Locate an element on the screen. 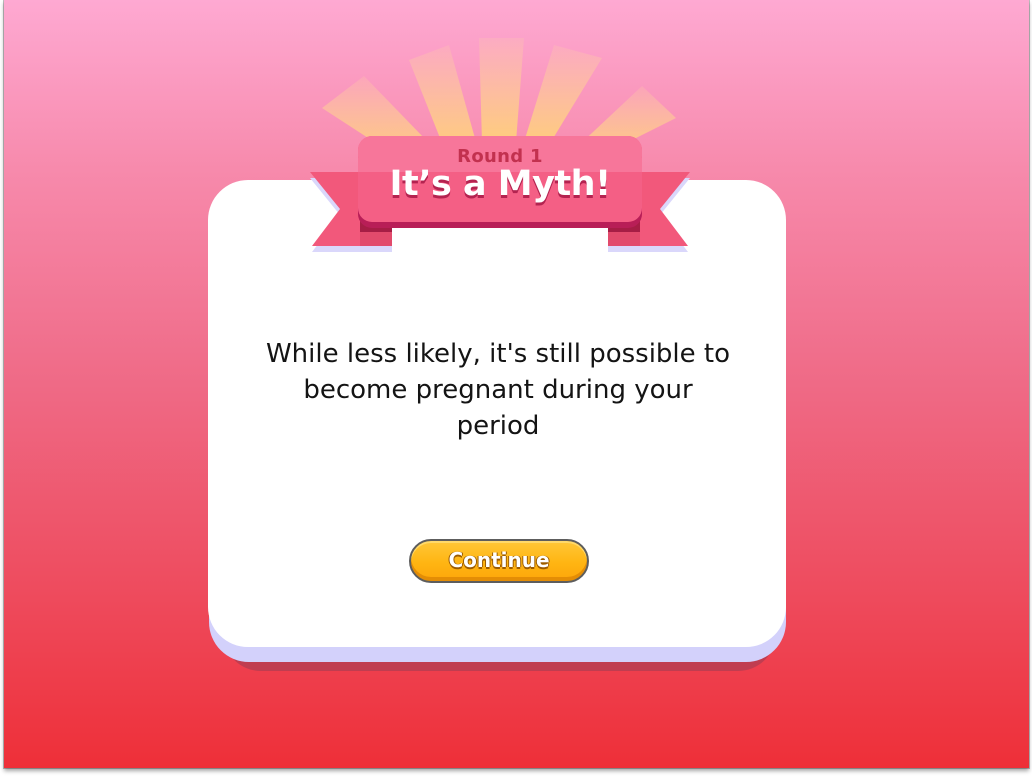 This screenshot has width=1032, height=776. result-headline: It’s a Myth! is located at coordinates (500, 184).